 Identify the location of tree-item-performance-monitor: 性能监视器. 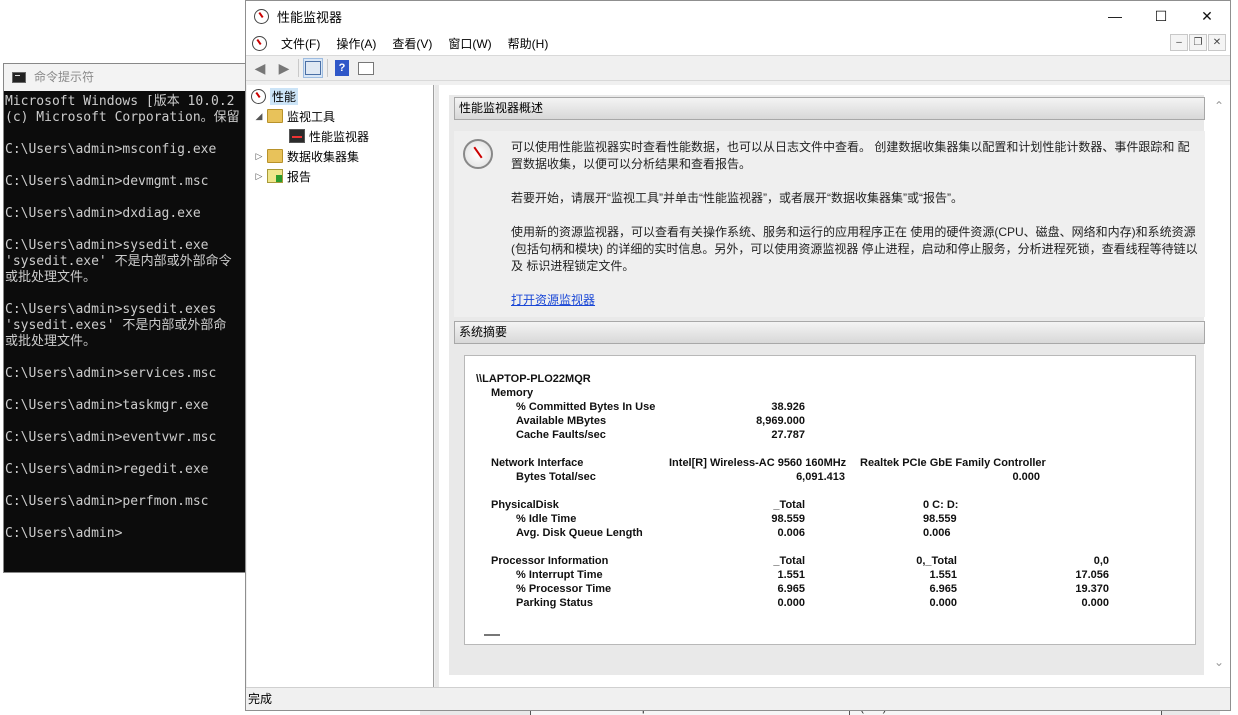
(329, 136).